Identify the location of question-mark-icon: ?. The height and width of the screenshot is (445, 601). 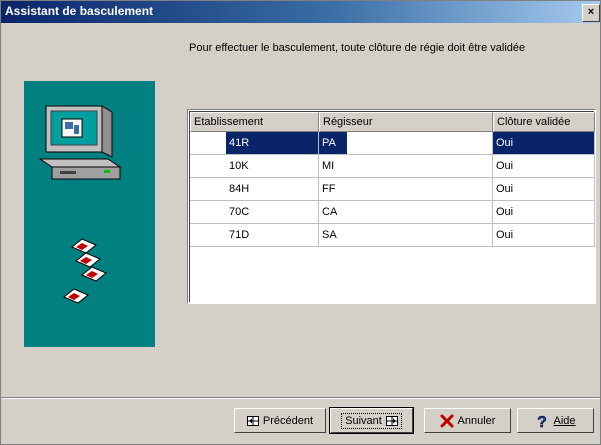
(542, 421).